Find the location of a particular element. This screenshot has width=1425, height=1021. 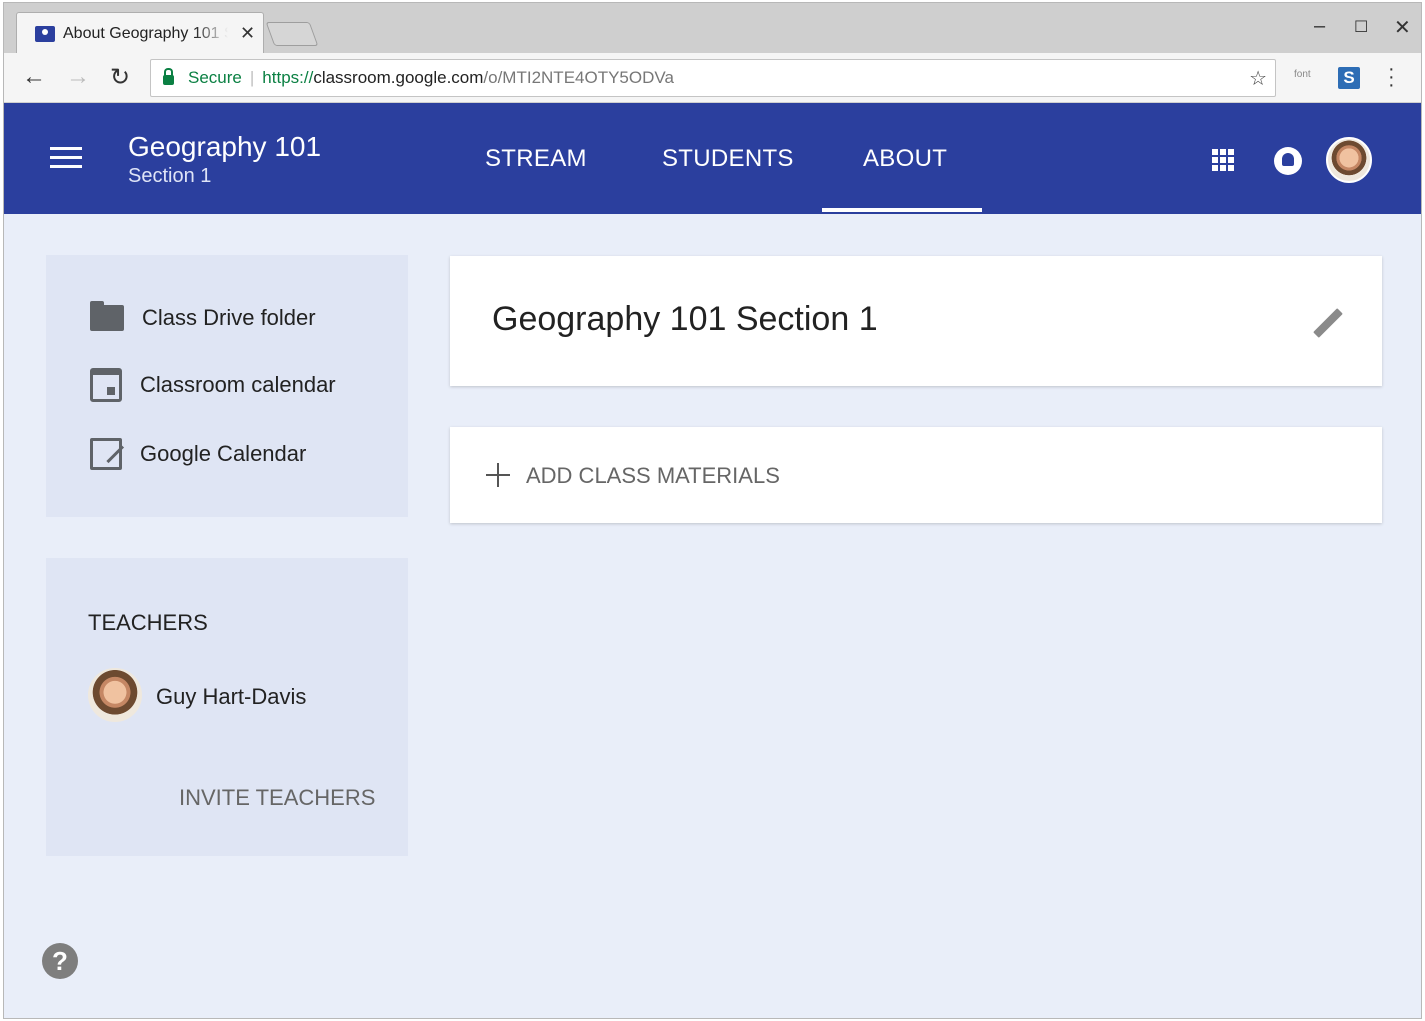

link-label: Google Calendar is located at coordinates (223, 453).